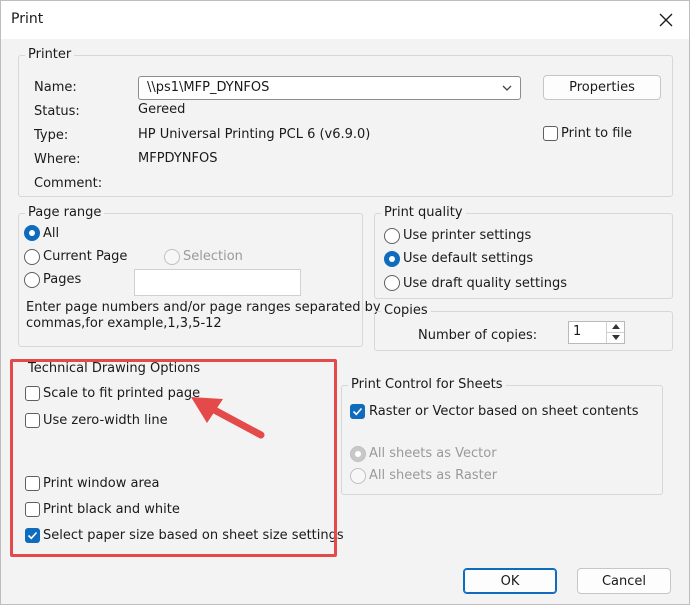 This screenshot has width=690, height=605. What do you see at coordinates (329, 88) in the screenshot?
I see `printer-name-select: \\ps1\MFP_DYNFOS` at bounding box center [329, 88].